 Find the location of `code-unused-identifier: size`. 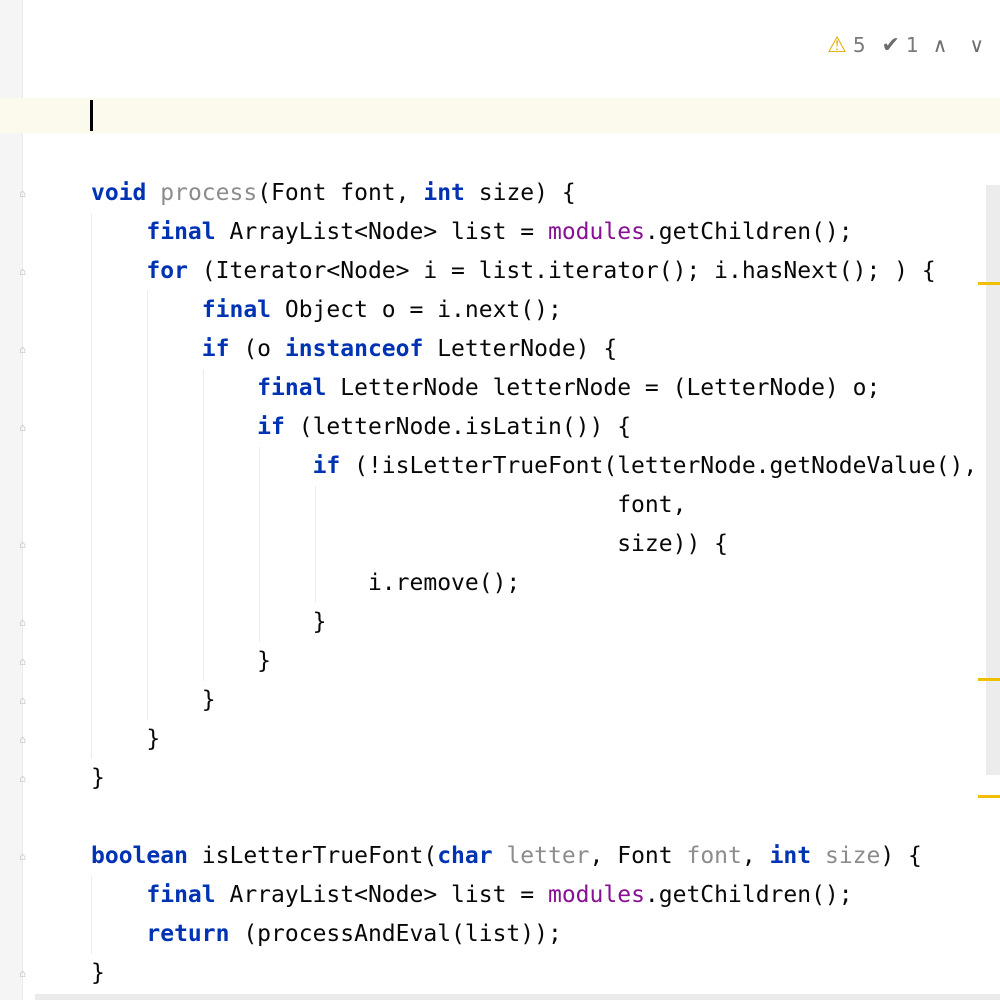

code-unused-identifier: size is located at coordinates (852, 856).